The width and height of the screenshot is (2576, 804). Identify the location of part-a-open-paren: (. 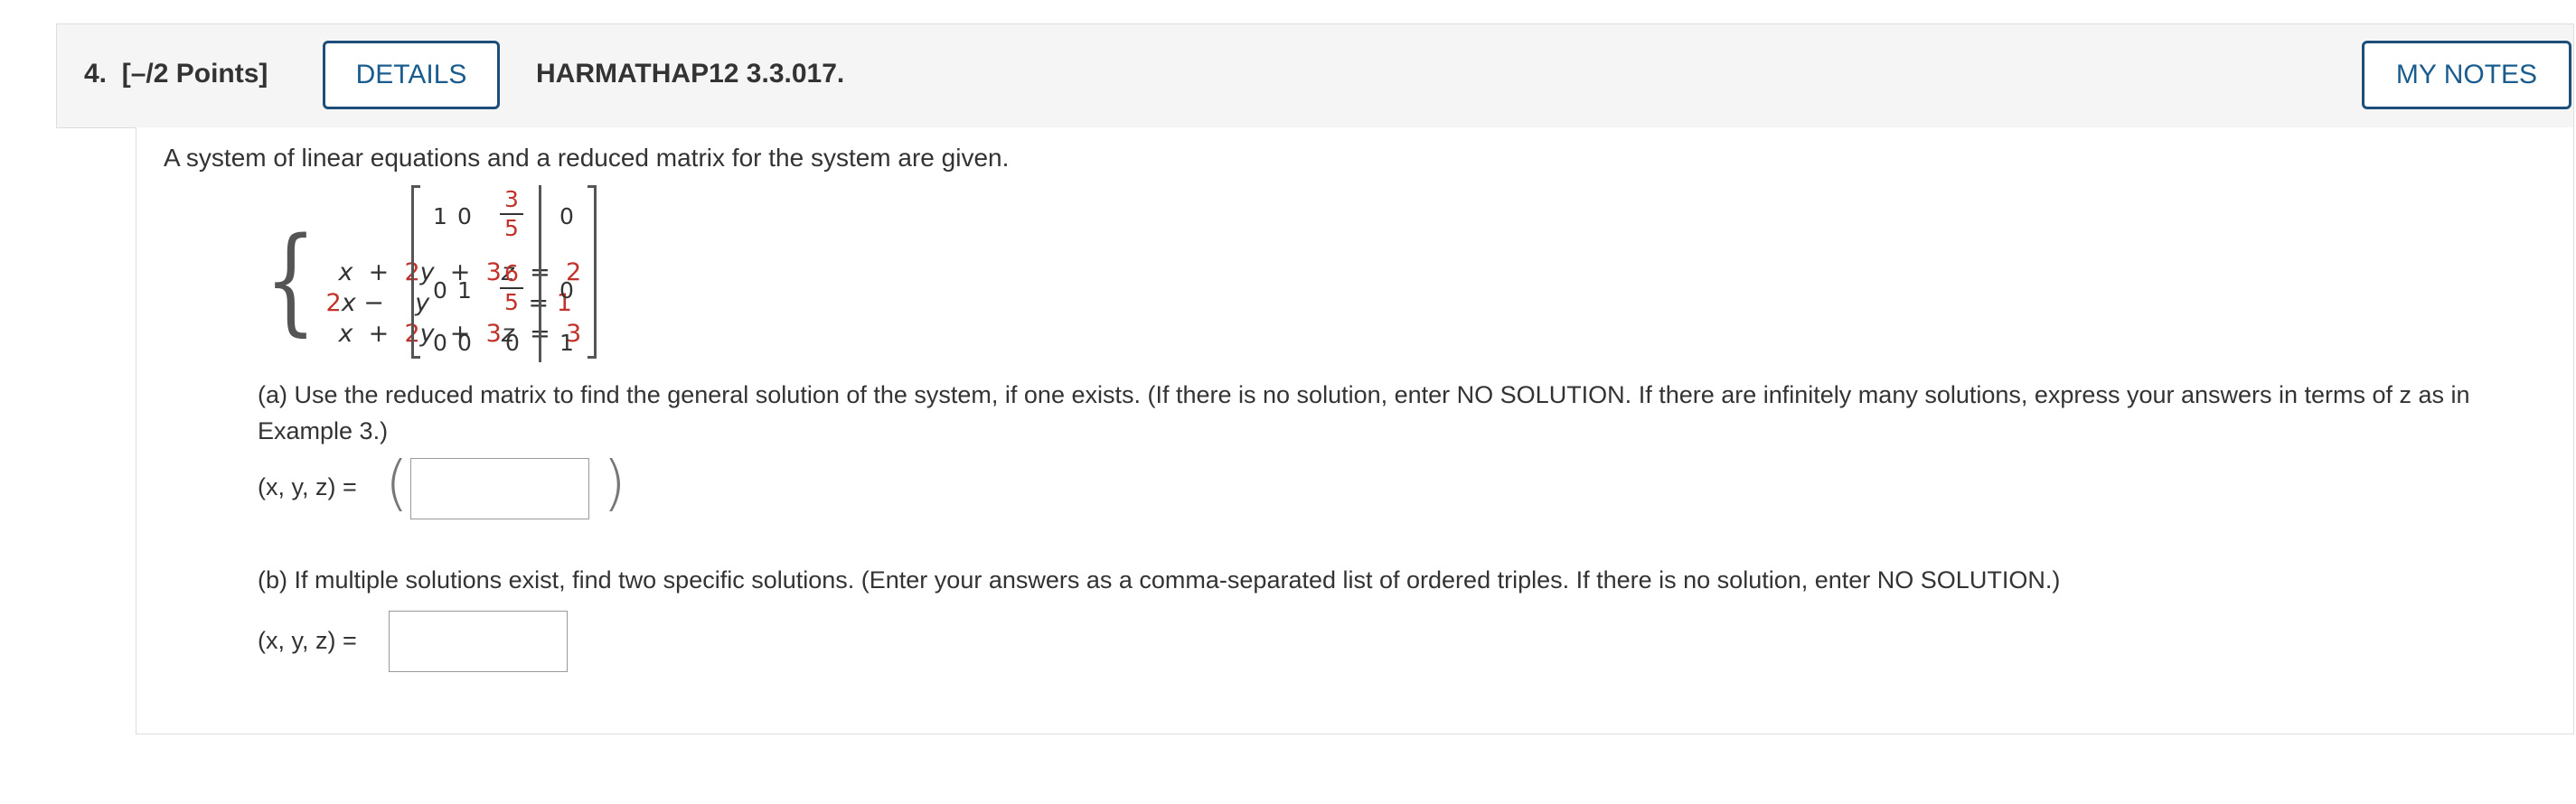
(397, 483).